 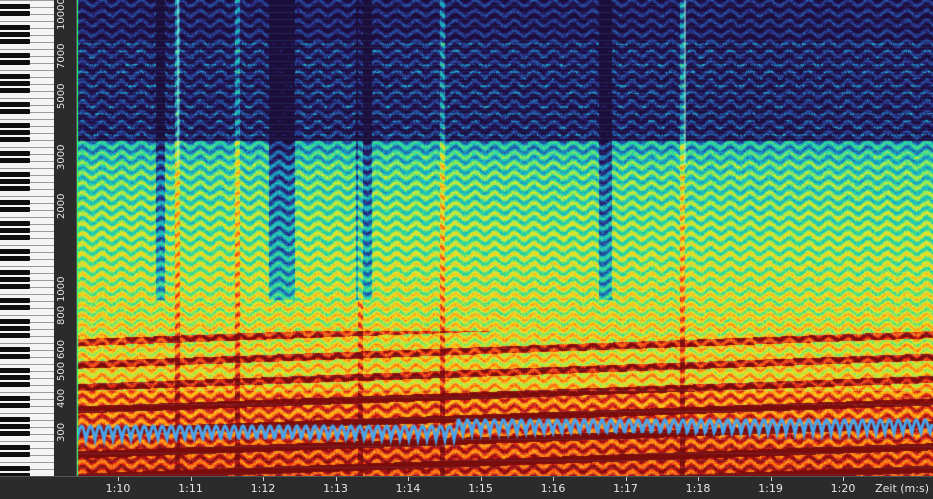 I want to click on y-tick-label: 500, so click(x=61, y=372).